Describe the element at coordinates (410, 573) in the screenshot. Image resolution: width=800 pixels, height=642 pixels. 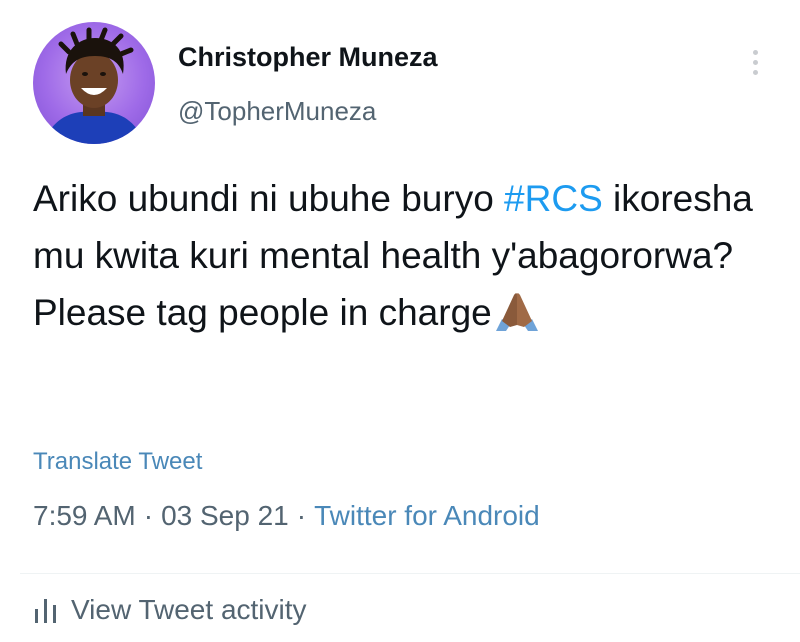
I see `divider` at that location.